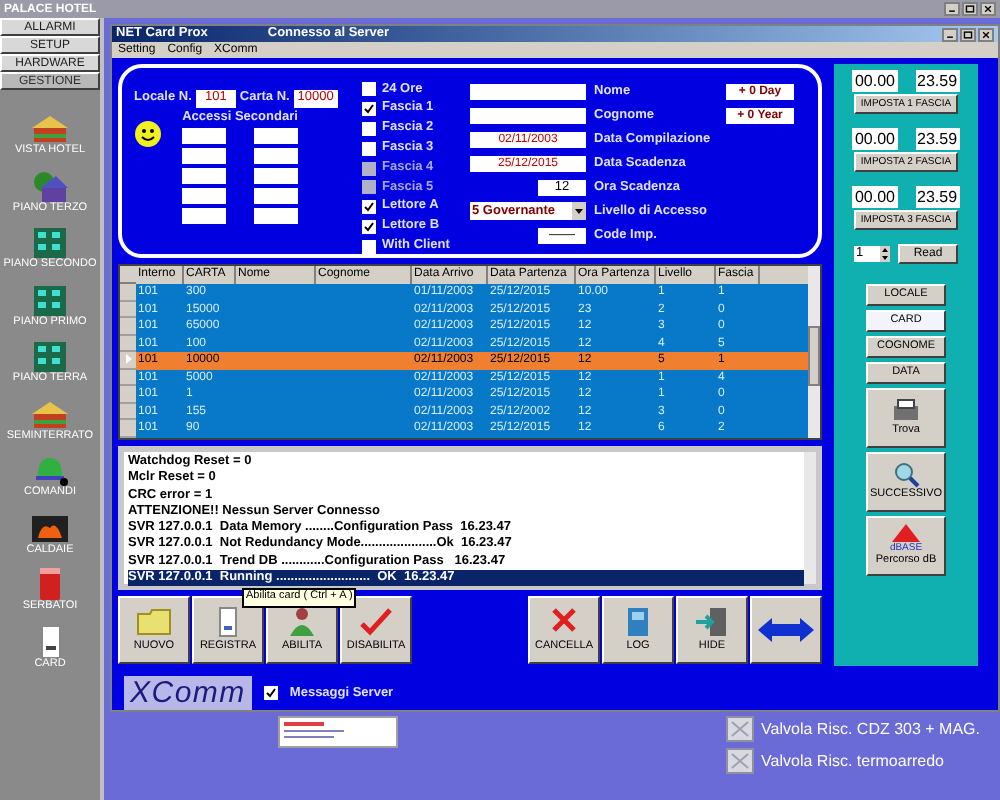 The height and width of the screenshot is (800, 1000). Describe the element at coordinates (906, 475) in the screenshot. I see `magnifier-icon` at that location.